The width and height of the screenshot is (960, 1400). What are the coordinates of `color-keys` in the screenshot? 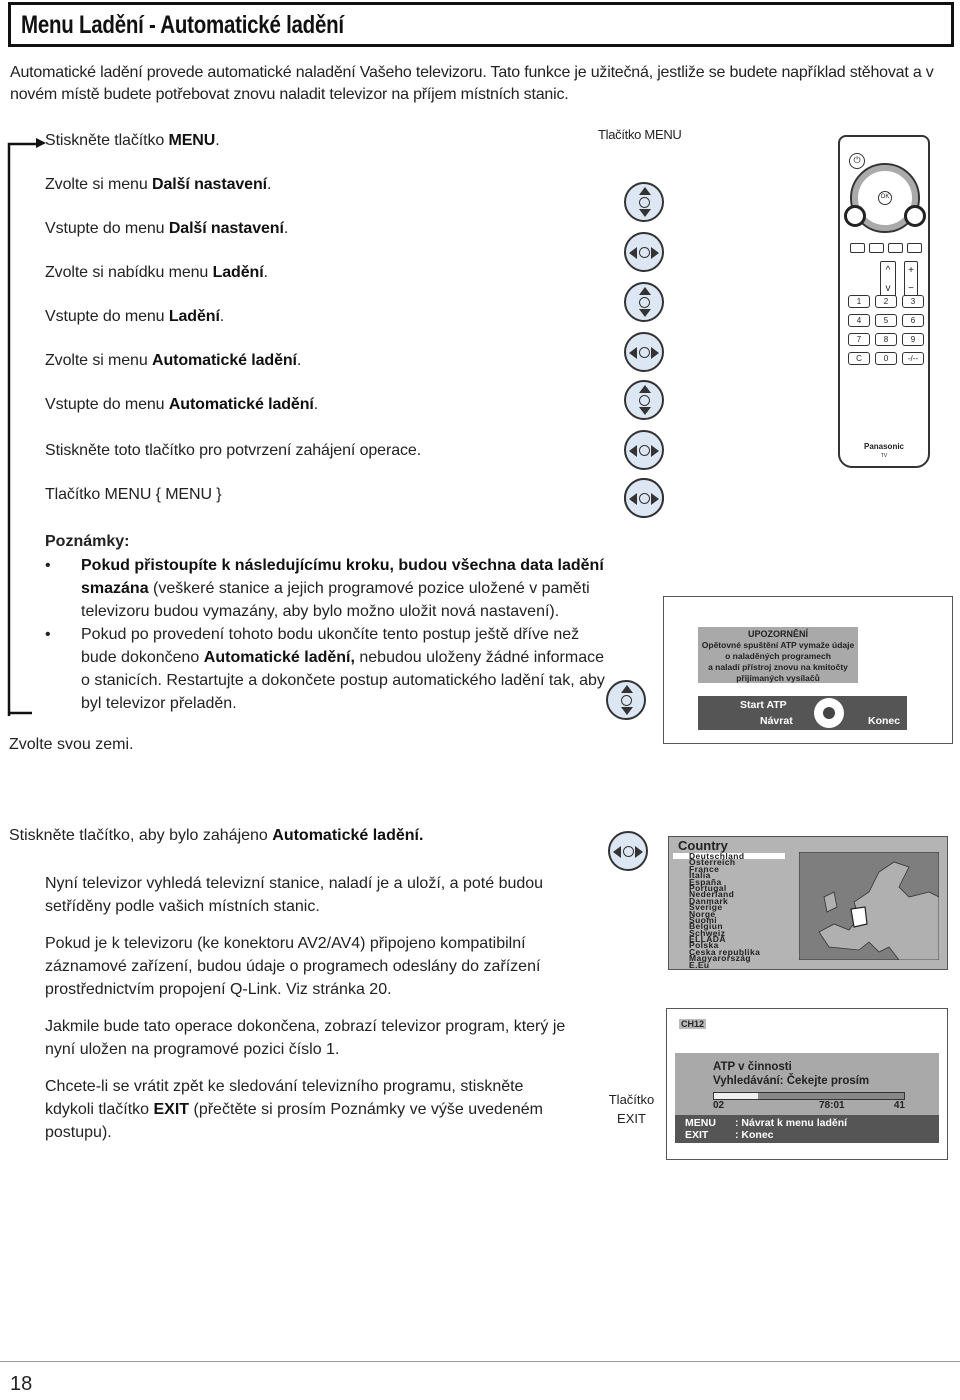 It's located at (886, 248).